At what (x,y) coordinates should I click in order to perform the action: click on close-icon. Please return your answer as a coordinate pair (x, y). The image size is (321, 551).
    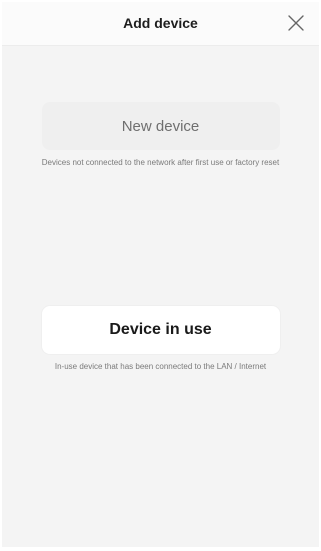
    Looking at the image, I should click on (296, 23).